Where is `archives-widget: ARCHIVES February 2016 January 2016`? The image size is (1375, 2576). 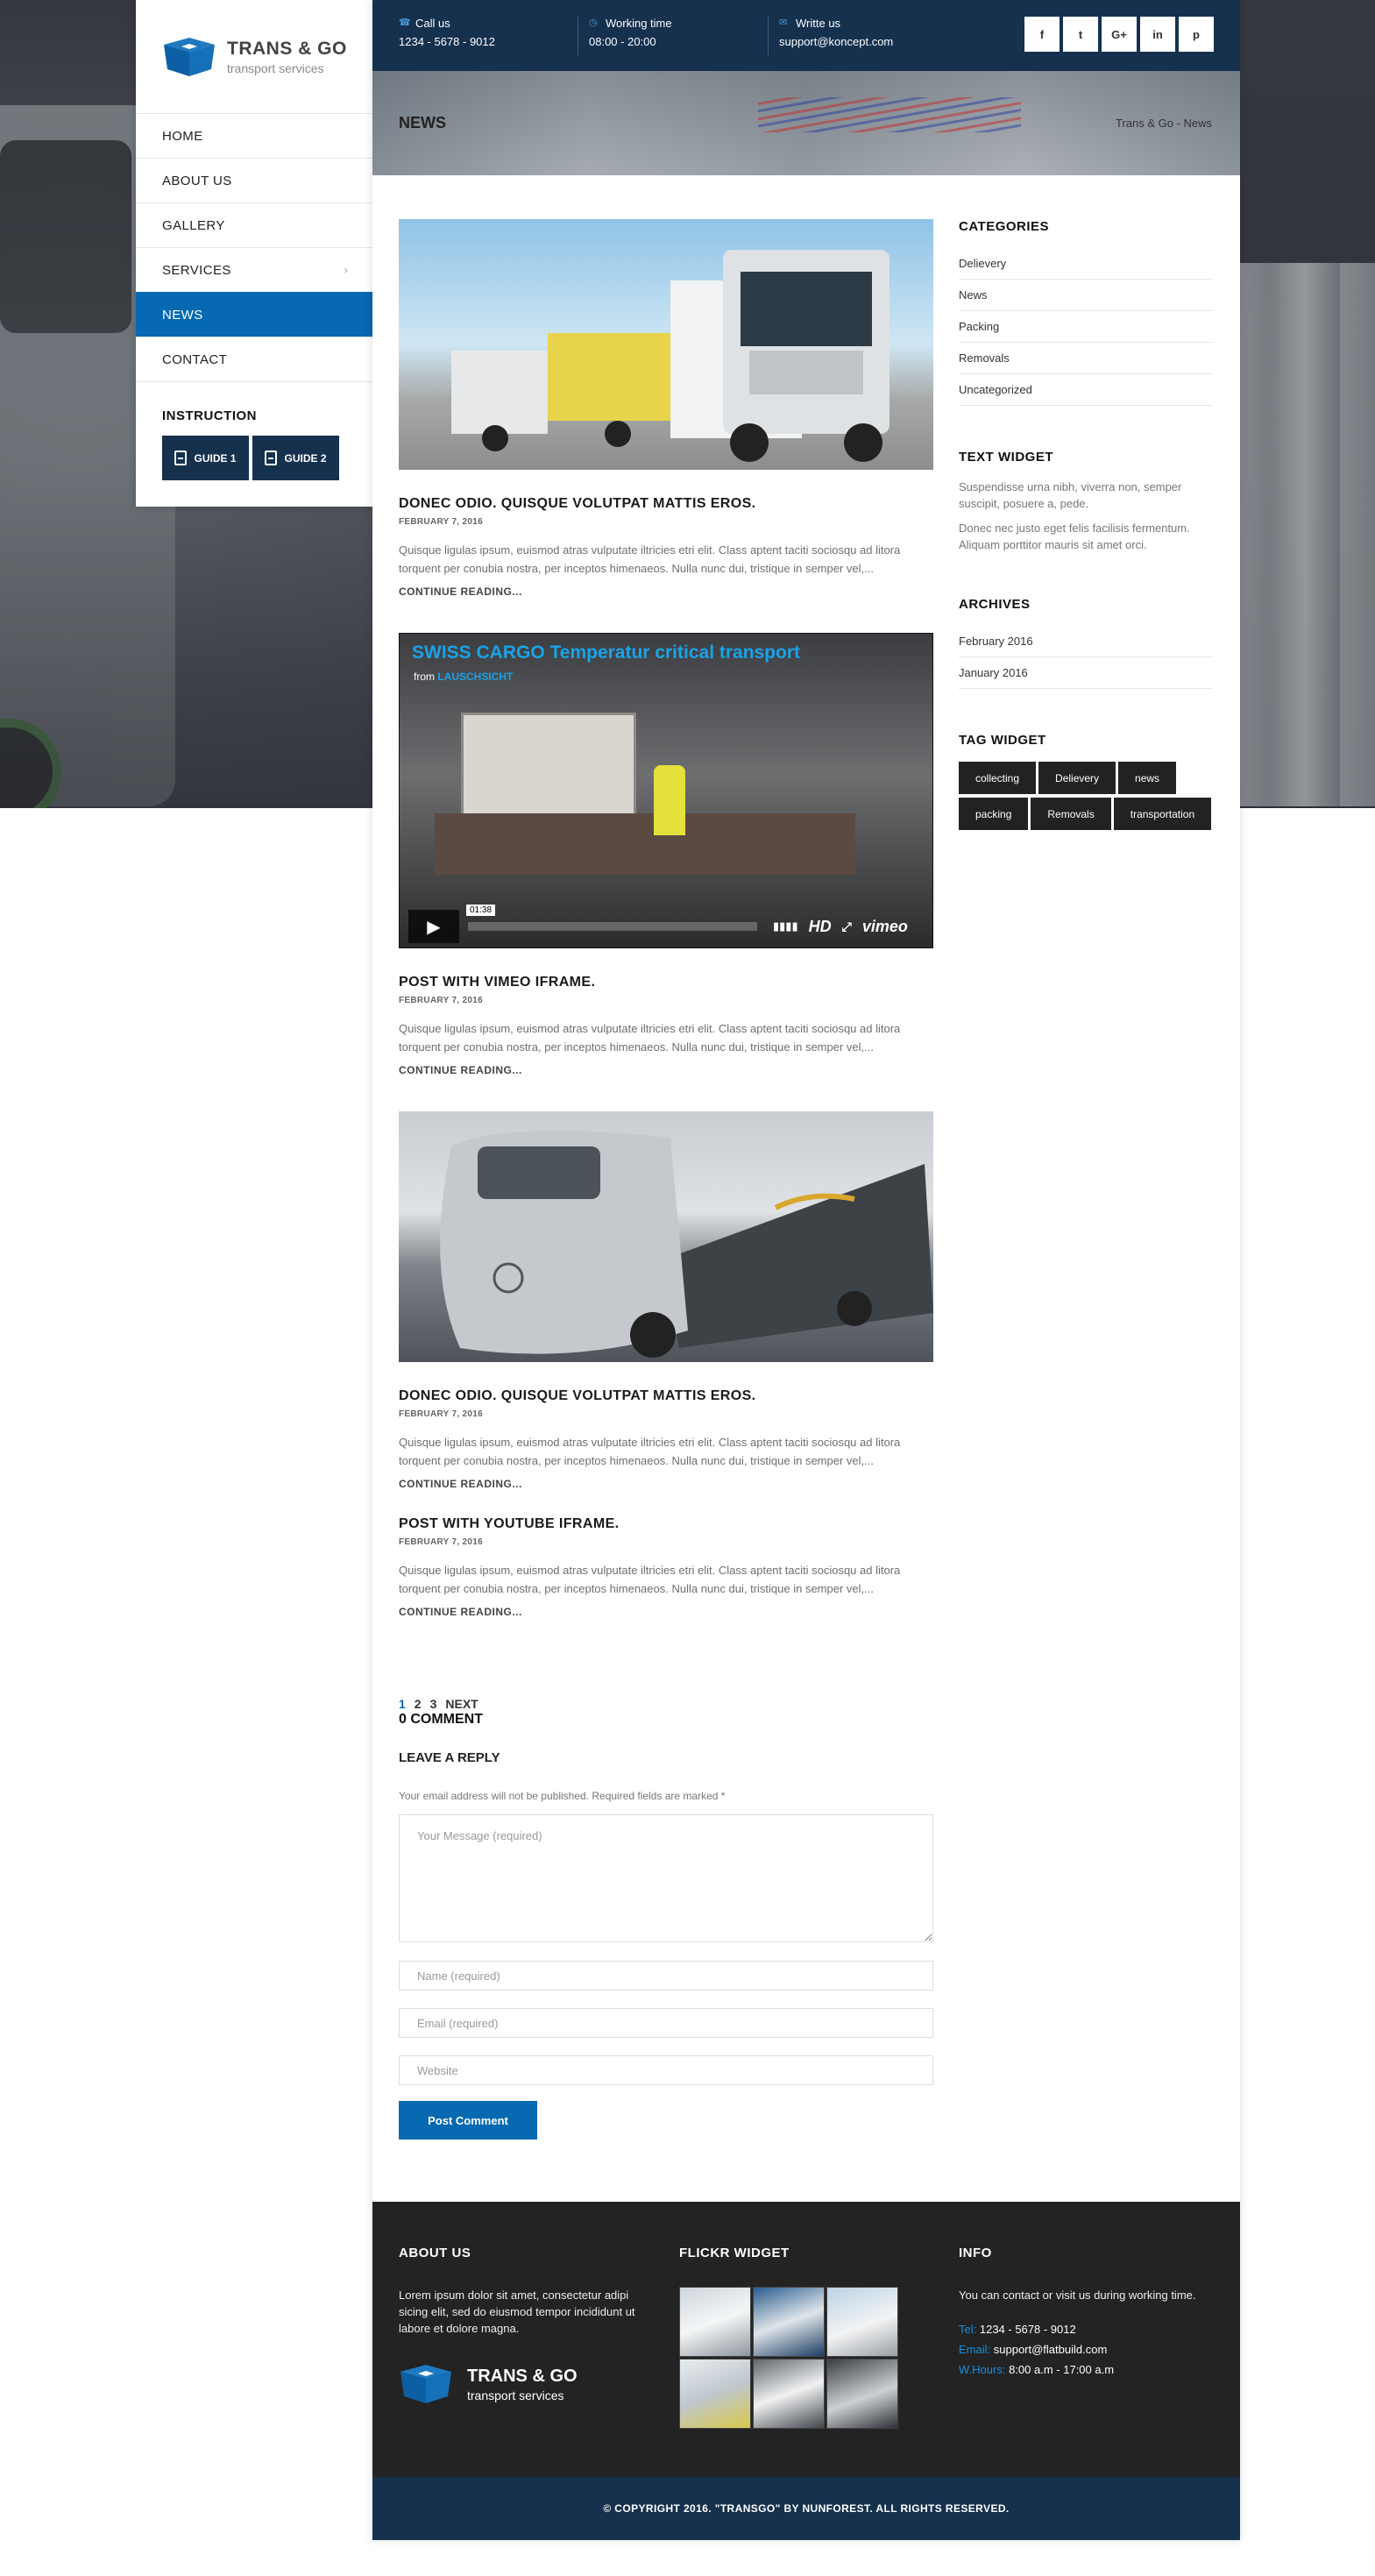 archives-widget: ARCHIVES February 2016 January 2016 is located at coordinates (1086, 643).